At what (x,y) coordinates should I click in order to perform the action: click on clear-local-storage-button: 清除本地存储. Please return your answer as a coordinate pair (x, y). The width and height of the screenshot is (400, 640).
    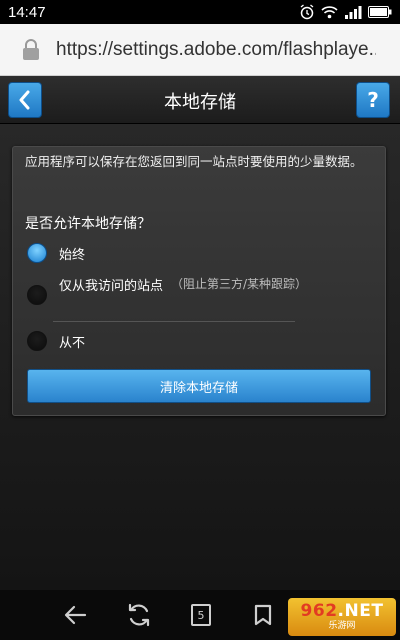
    Looking at the image, I should click on (199, 386).